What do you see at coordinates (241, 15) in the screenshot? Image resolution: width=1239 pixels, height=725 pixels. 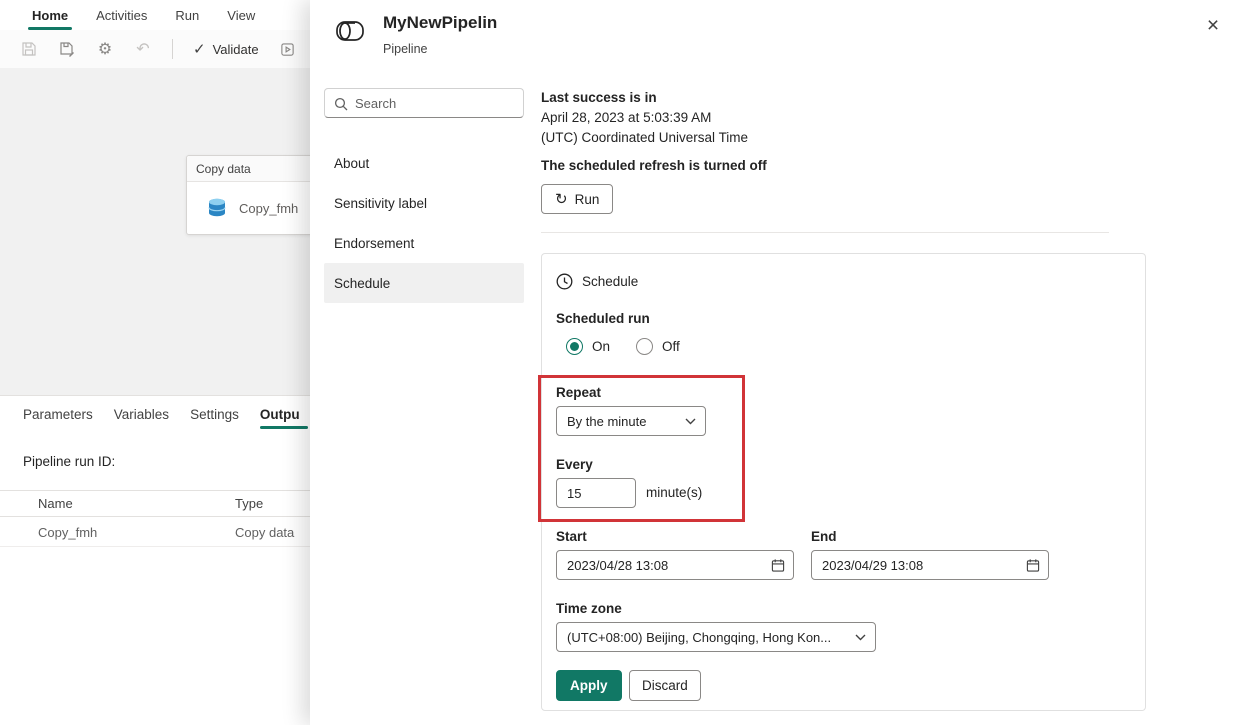 I see `tab-view: View` at bounding box center [241, 15].